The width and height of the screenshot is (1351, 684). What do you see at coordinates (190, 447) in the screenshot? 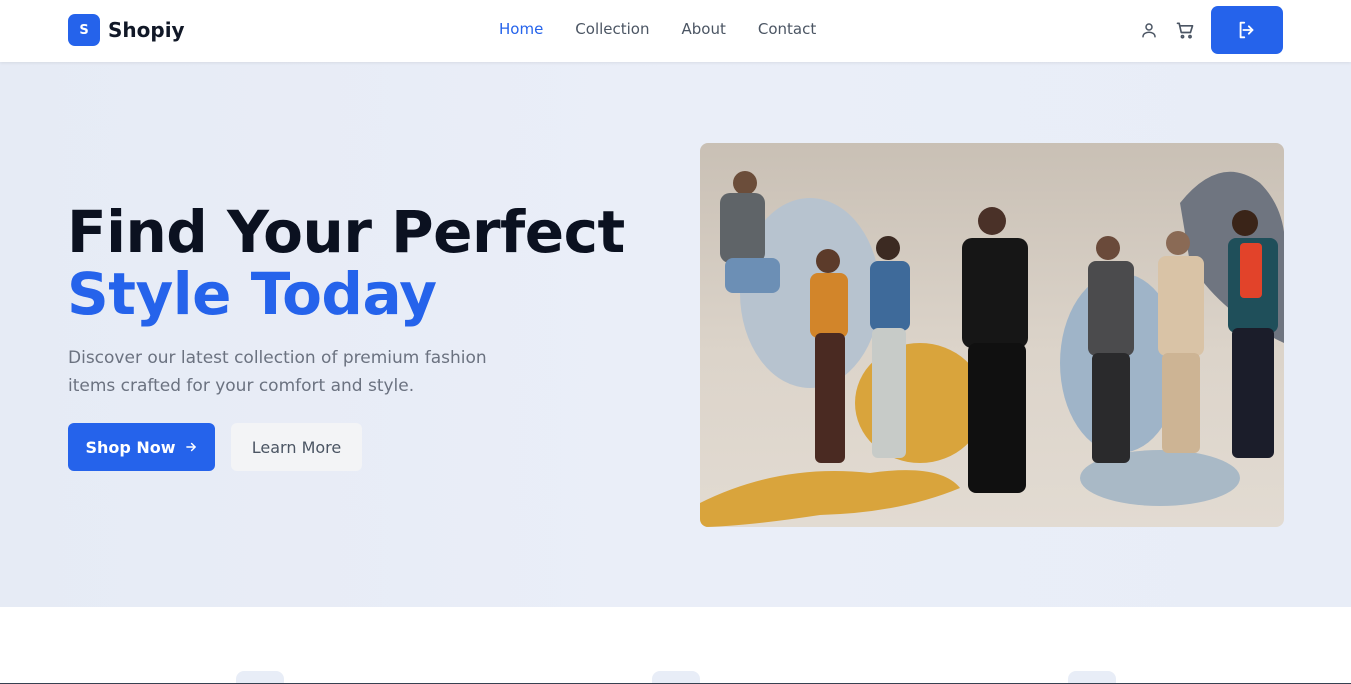
I see `arrow-right-icon` at bounding box center [190, 447].